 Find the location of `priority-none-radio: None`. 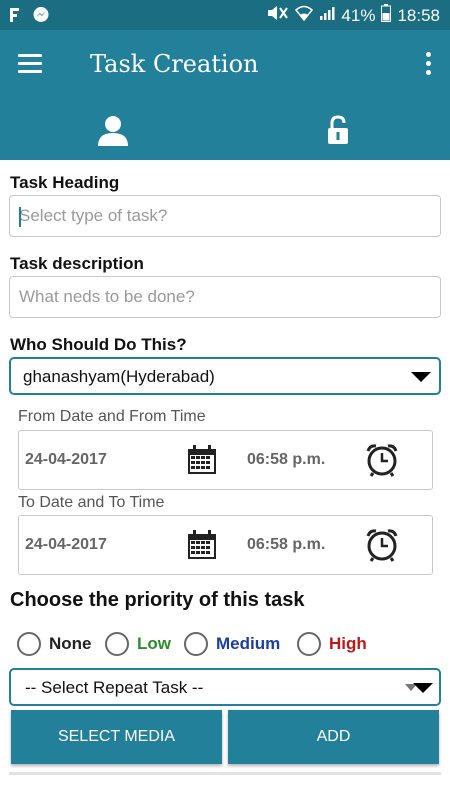

priority-none-radio: None is located at coordinates (54, 644).